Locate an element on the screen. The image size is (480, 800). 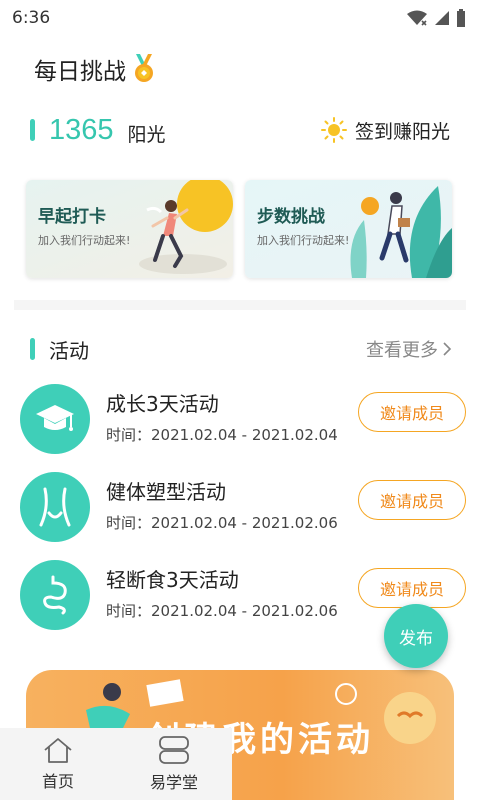
sunshine-row: 1365 阳光 签到赚阳光 is located at coordinates (240, 130).